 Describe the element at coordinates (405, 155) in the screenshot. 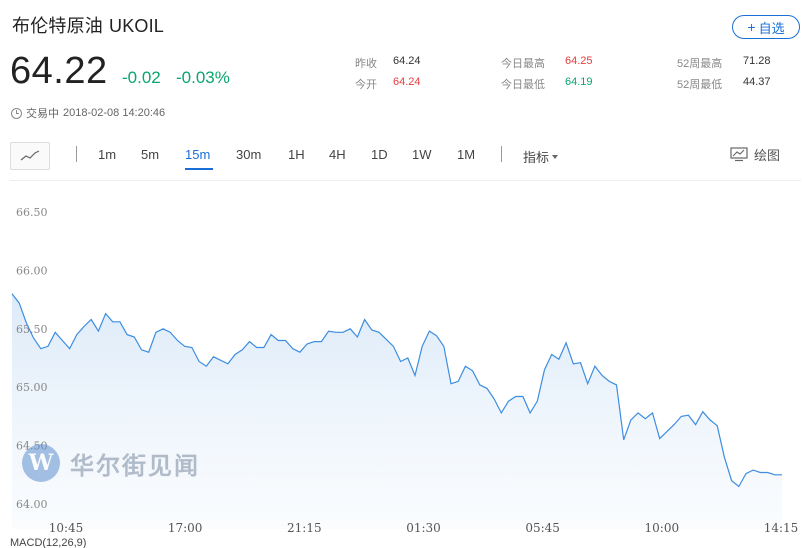

I see `chart-toolbar: 1m 5m 15m 30m 1H 4H 1D 1W 1M 指标 绘图` at that location.